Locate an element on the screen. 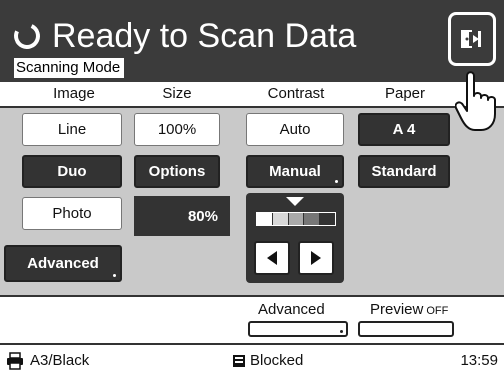 The width and height of the screenshot is (504, 376). page-title-text: Ready to Scan Data is located at coordinates (204, 35).